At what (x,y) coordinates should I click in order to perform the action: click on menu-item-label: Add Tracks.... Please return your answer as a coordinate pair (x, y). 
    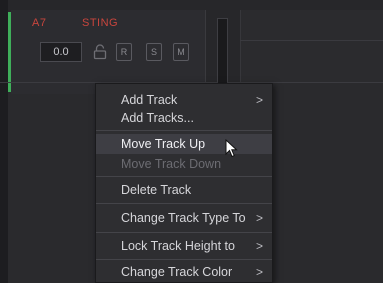
    Looking at the image, I should click on (157, 118).